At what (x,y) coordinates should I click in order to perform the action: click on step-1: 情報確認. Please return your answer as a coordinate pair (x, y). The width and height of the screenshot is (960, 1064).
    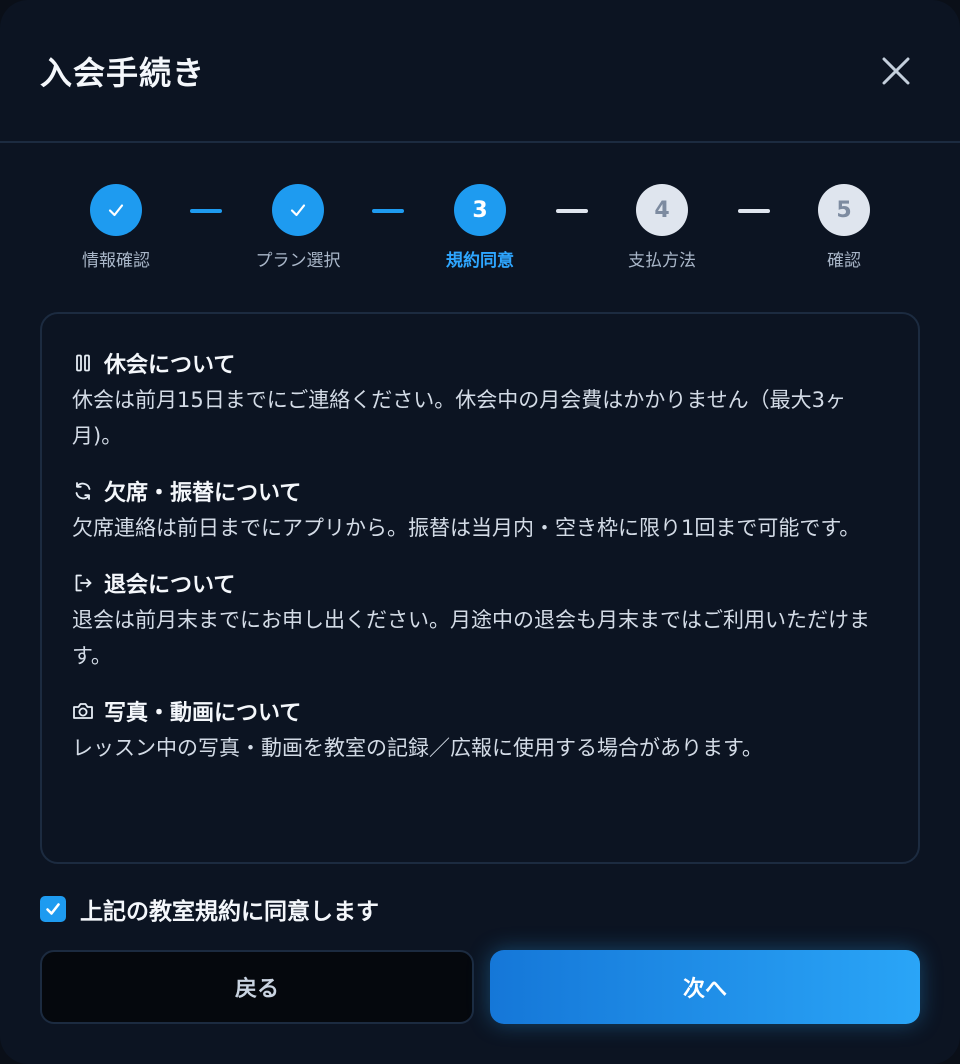
    Looking at the image, I should click on (116, 227).